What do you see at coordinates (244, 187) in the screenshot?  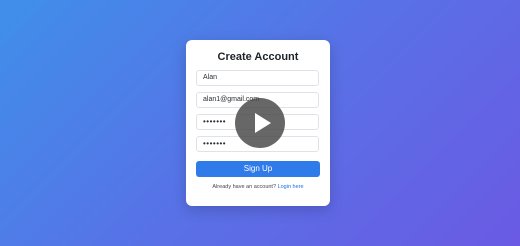 I see `login-prompt-text: Already have an account?` at bounding box center [244, 187].